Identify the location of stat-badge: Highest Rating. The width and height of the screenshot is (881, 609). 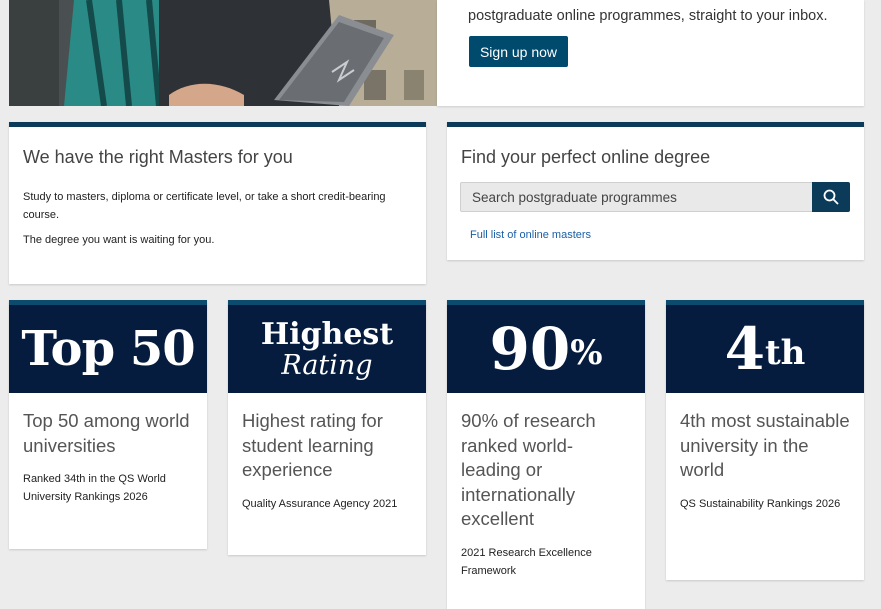
(327, 346).